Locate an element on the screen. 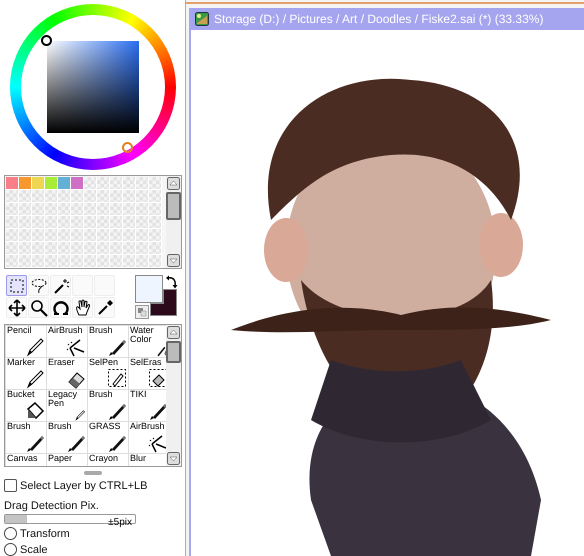 This screenshot has height=556, width=584. selection-eraser-icon is located at coordinates (157, 378).